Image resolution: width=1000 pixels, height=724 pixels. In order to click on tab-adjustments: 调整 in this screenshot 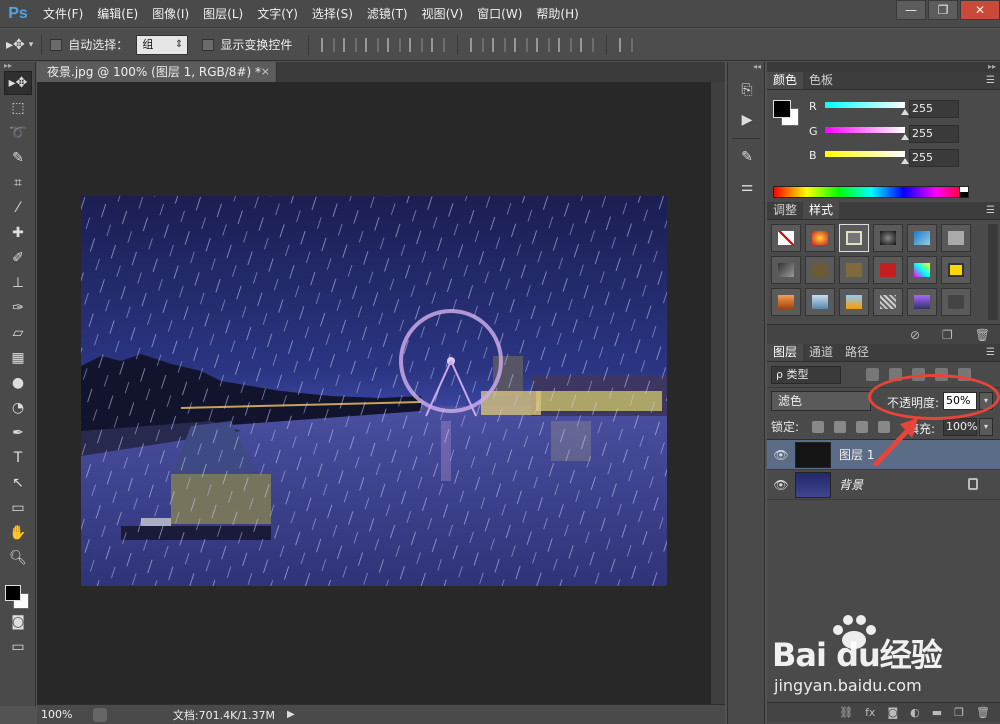, I will do `click(785, 210)`.